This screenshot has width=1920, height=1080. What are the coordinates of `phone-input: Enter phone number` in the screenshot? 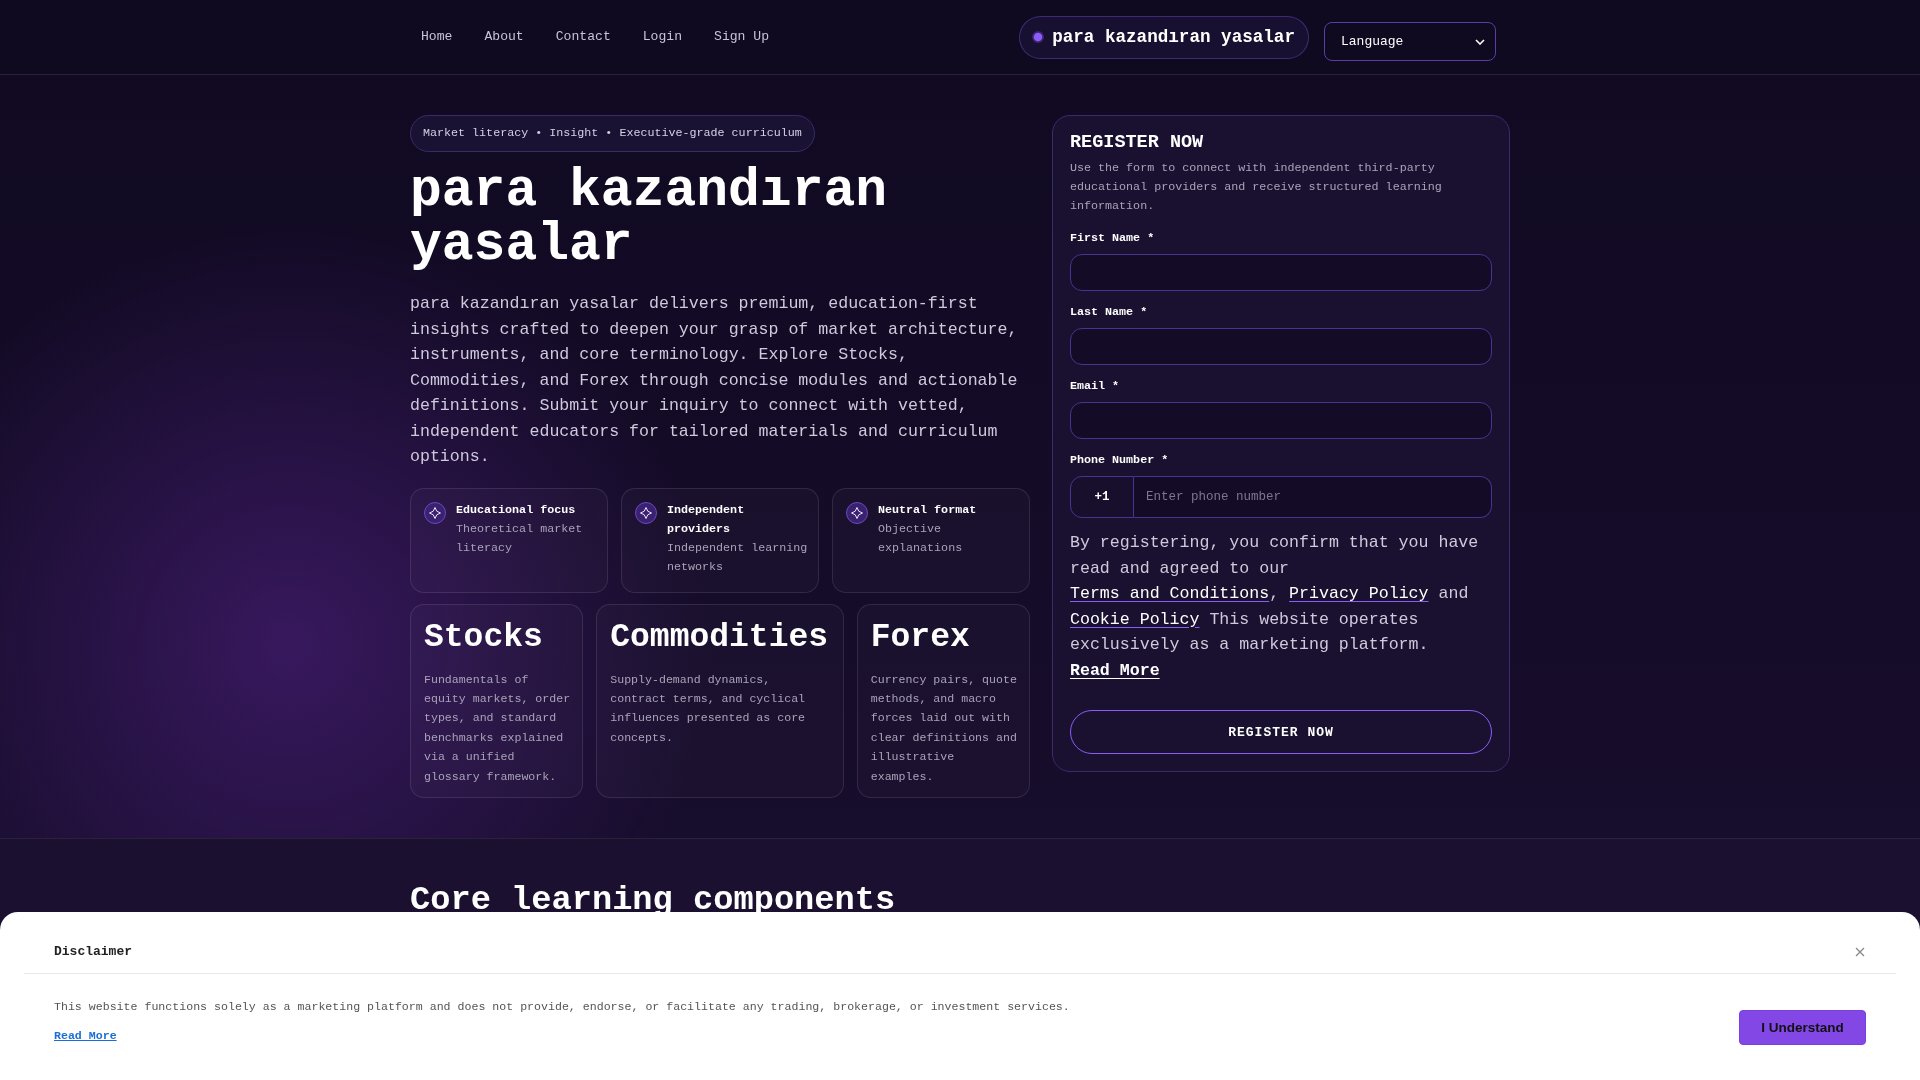 It's located at (1313, 497).